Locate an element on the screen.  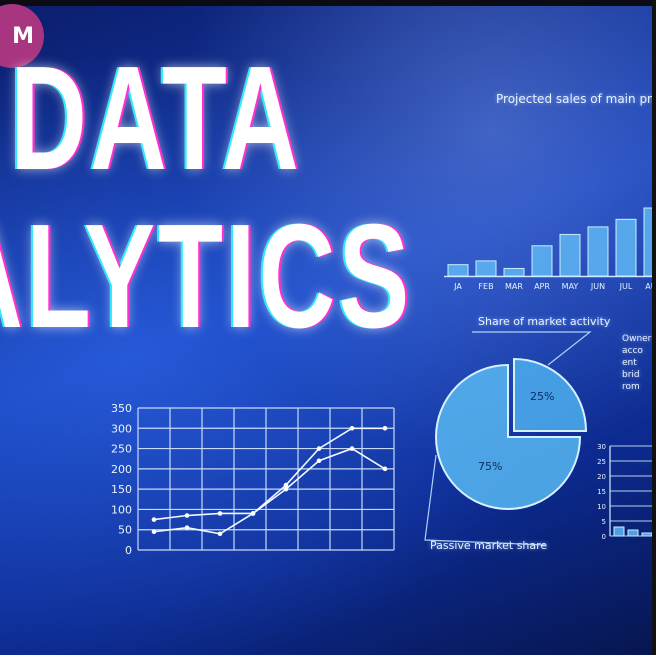
mini-y-tick: 0 is located at coordinates (604, 537).